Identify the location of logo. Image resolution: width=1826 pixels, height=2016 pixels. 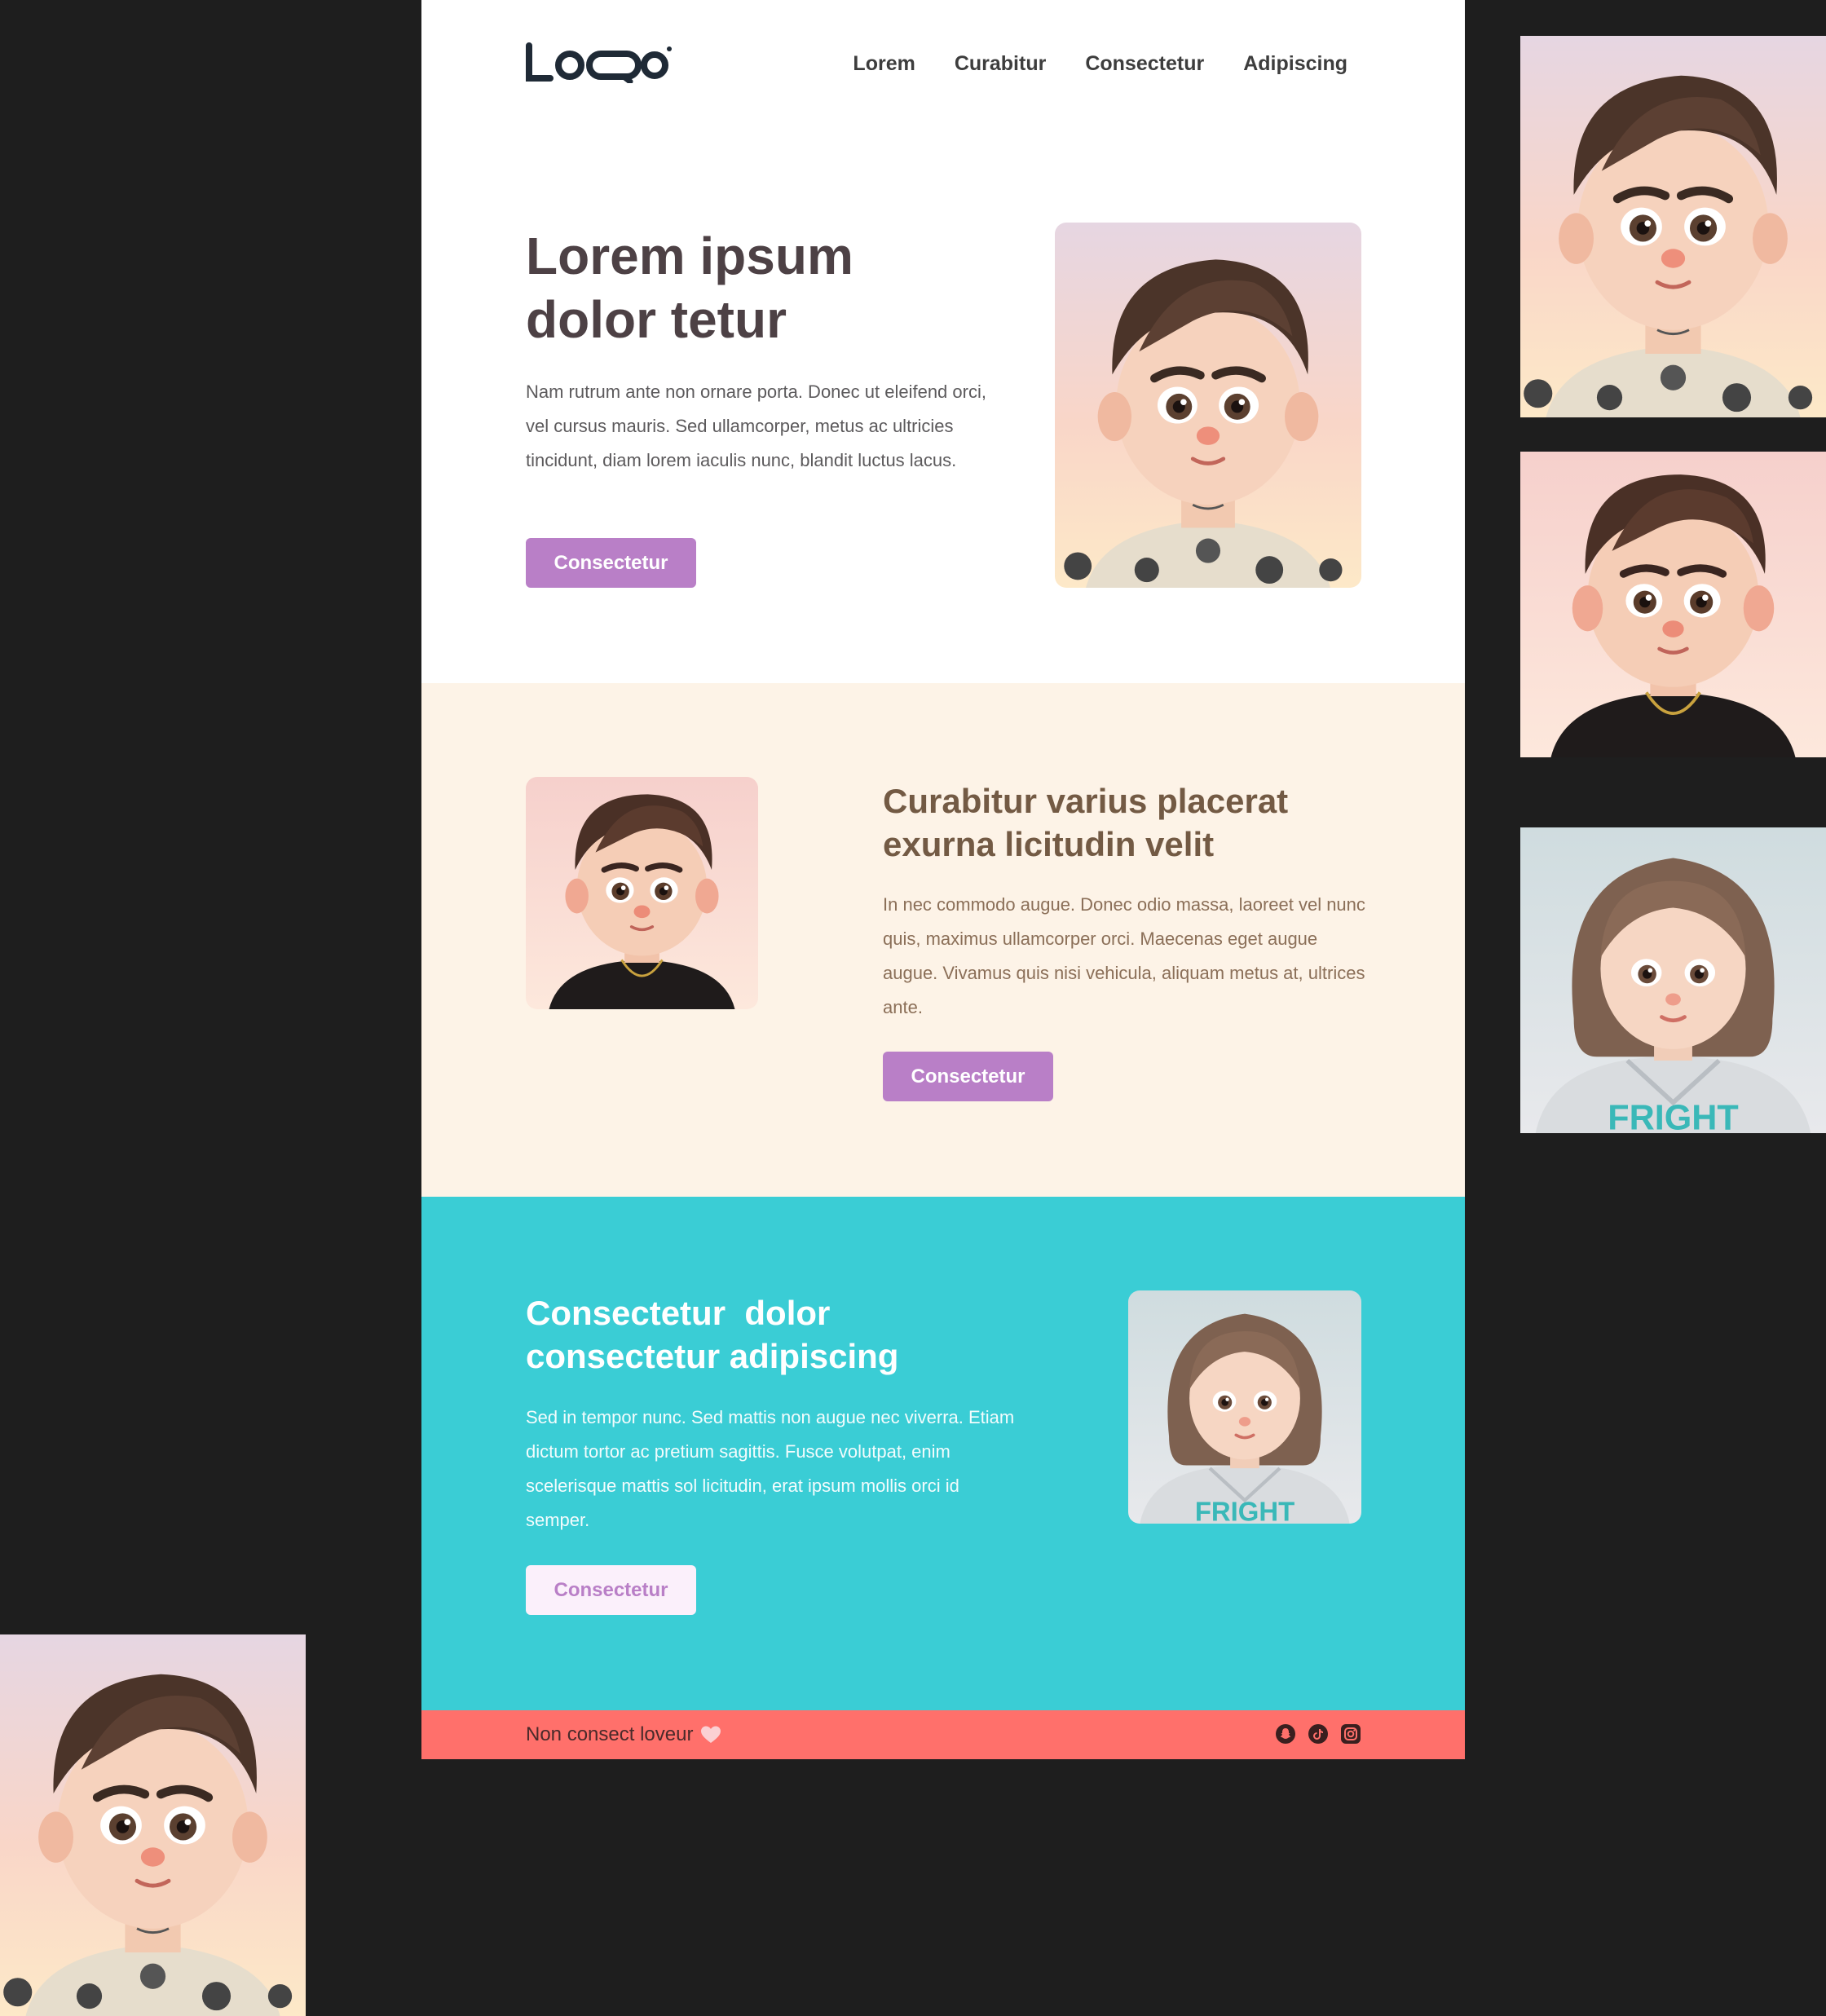
(599, 62).